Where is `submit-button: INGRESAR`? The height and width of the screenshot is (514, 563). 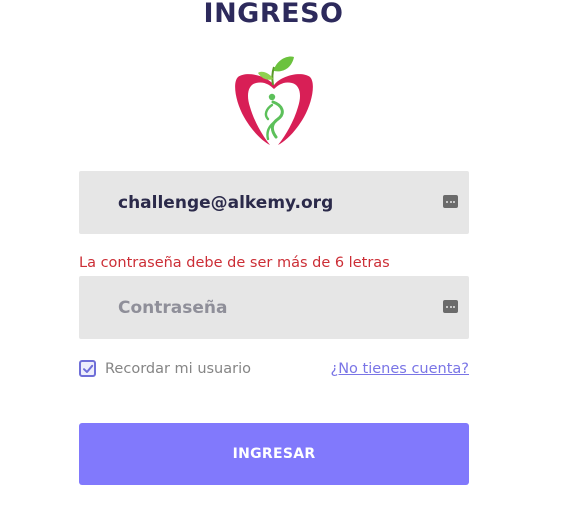 submit-button: INGRESAR is located at coordinates (274, 454).